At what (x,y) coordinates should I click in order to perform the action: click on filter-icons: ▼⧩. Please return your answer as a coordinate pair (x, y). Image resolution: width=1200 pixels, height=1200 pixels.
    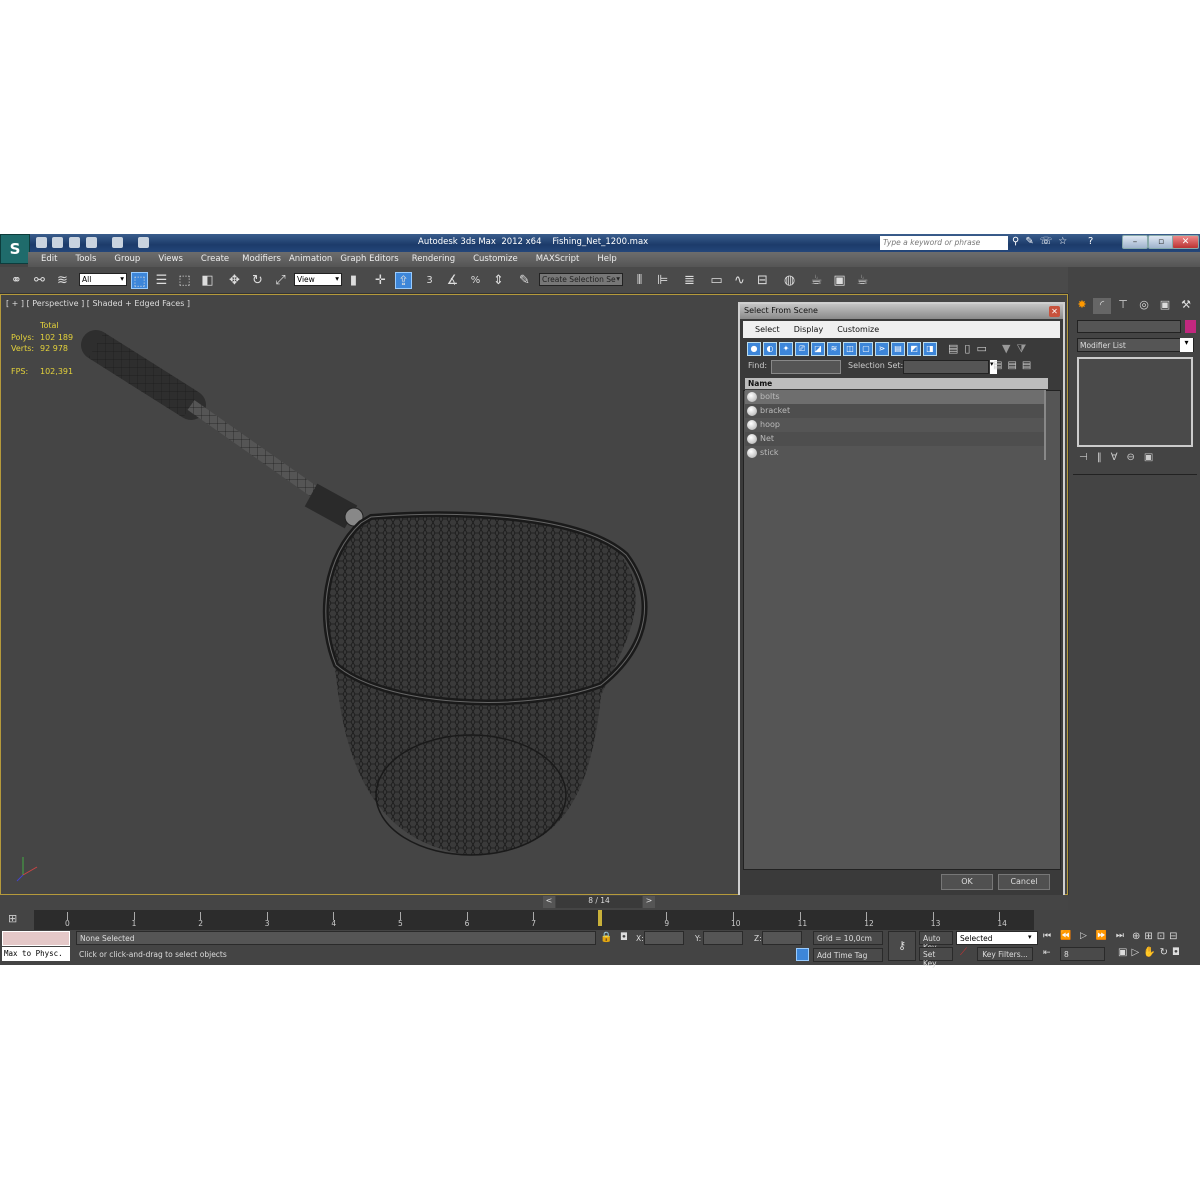
    Looking at the image, I should click on (1017, 349).